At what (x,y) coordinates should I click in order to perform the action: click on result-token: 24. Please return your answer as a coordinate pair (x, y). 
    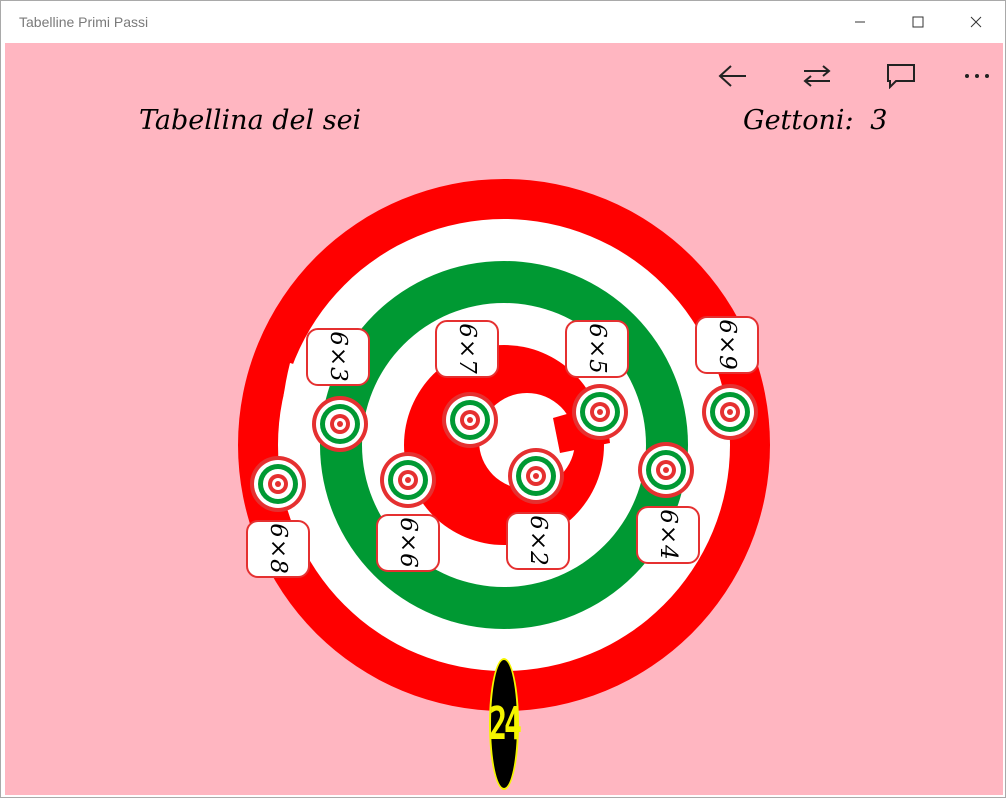
    Looking at the image, I should click on (505, 724).